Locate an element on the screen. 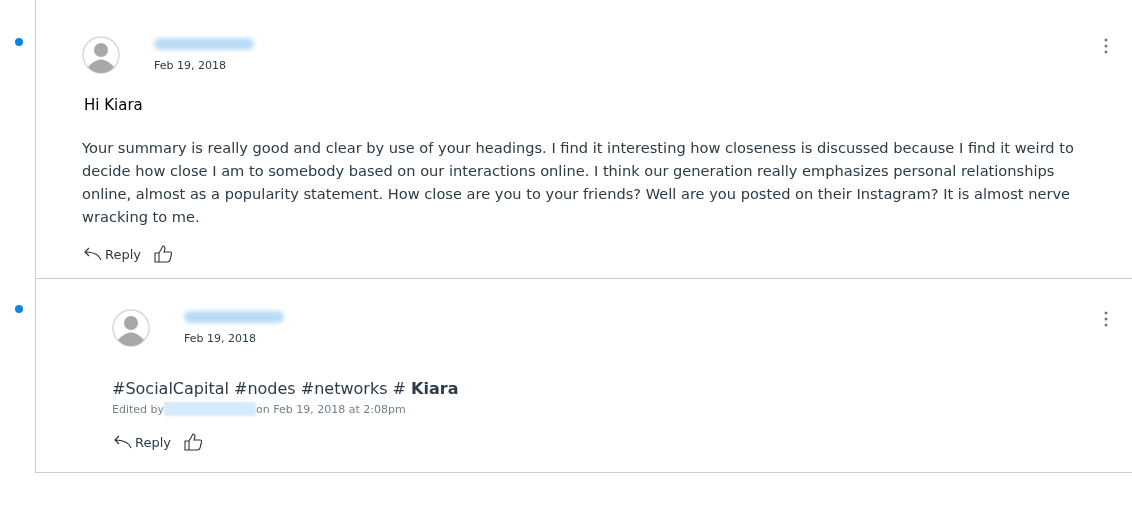  post-text: #SocialCapital #nodes #networks # Kiara is located at coordinates (286, 389).